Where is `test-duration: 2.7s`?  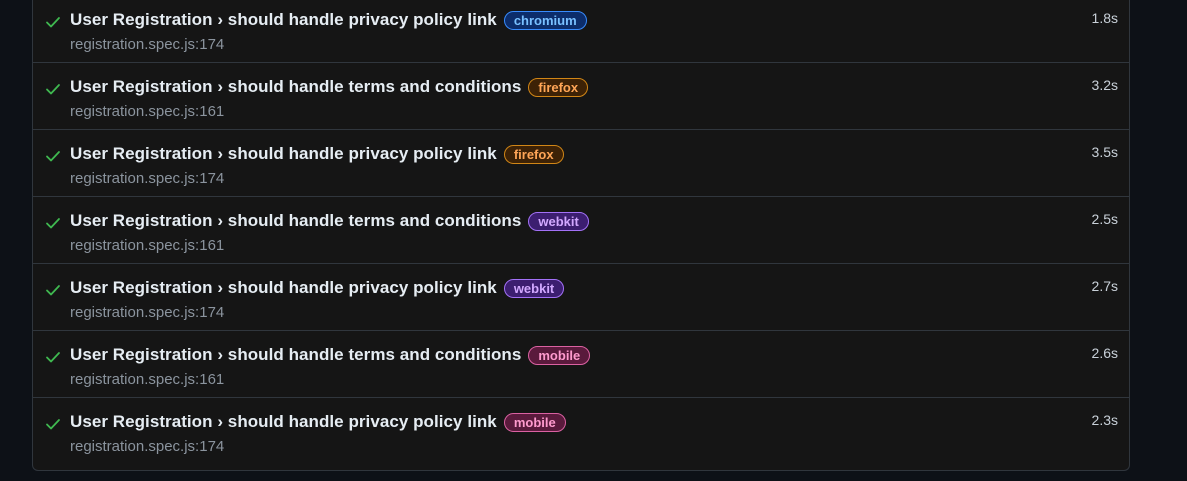 test-duration: 2.7s is located at coordinates (1104, 286).